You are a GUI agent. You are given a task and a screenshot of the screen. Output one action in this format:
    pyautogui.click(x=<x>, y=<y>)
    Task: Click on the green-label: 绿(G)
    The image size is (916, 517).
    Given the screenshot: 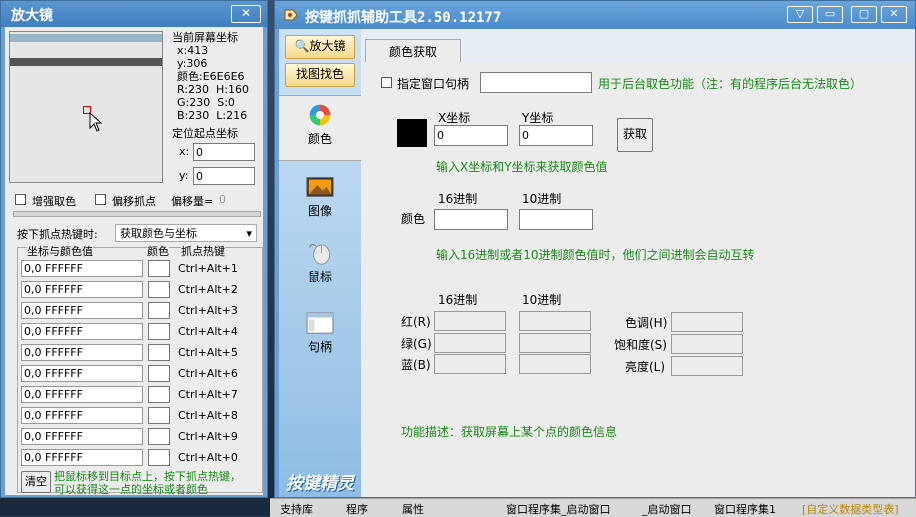 What is the action you would take?
    pyautogui.click(x=416, y=344)
    